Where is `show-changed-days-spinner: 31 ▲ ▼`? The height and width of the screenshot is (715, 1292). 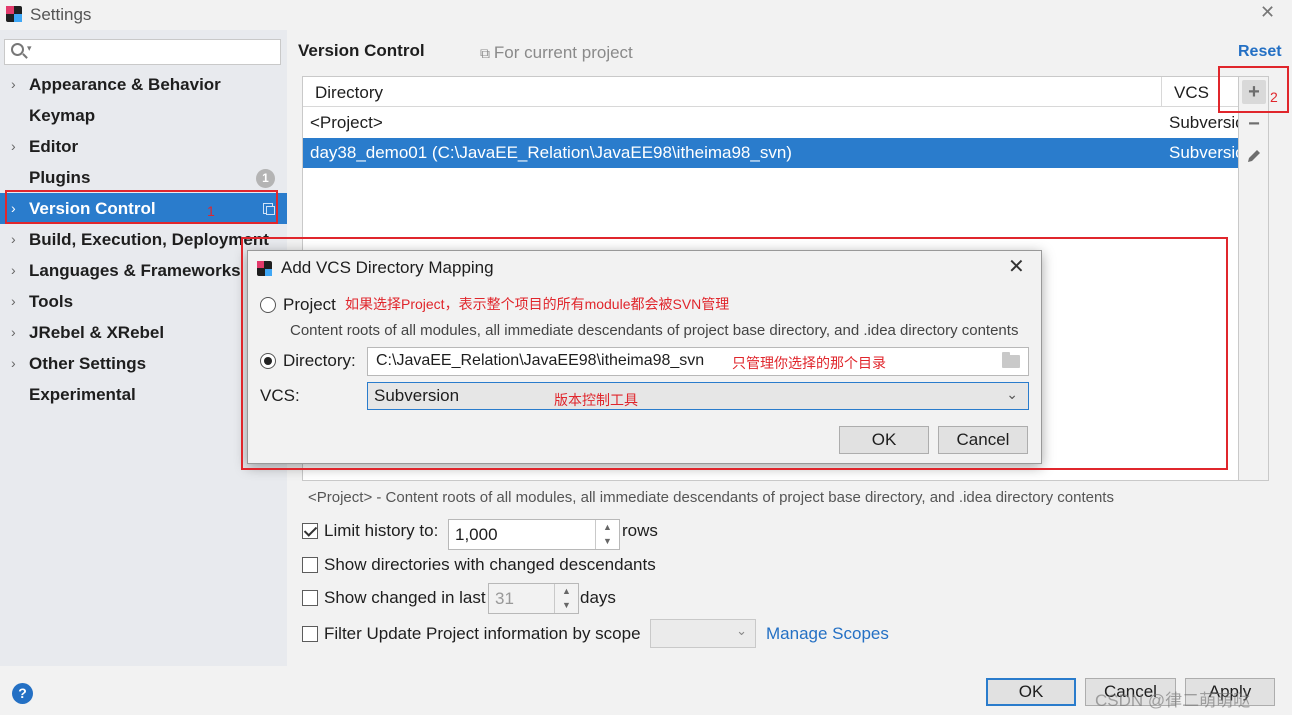
show-changed-days-spinner: 31 ▲ ▼ is located at coordinates (533, 598).